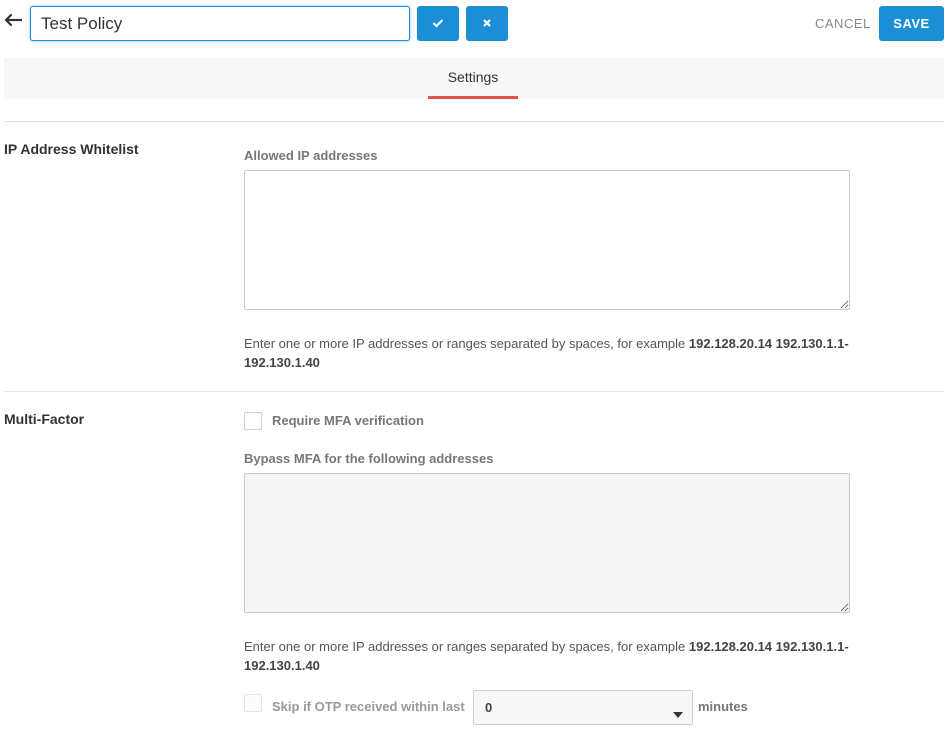 This screenshot has width=946, height=734. Describe the element at coordinates (843, 23) in the screenshot. I see `cancel-button: CANCEL` at that location.